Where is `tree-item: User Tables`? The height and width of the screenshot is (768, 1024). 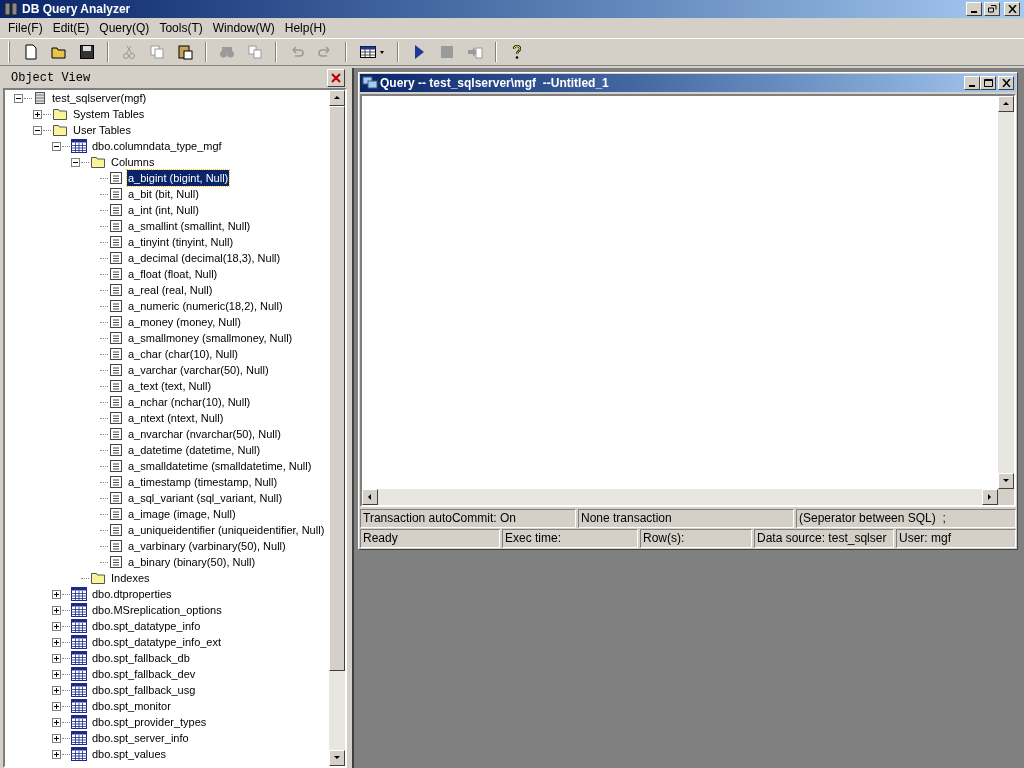 tree-item: User Tables is located at coordinates (102, 130).